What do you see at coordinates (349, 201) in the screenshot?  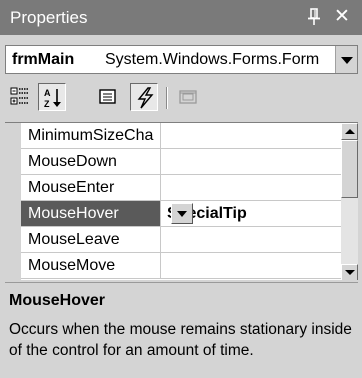 I see `vertical-scrollbar` at bounding box center [349, 201].